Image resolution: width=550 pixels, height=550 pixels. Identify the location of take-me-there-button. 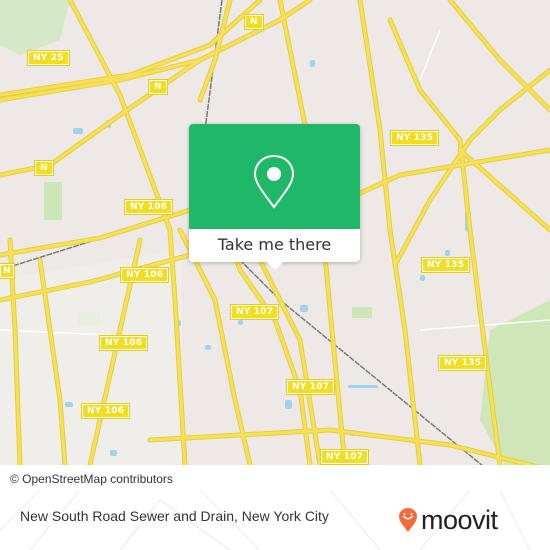
(274, 176).